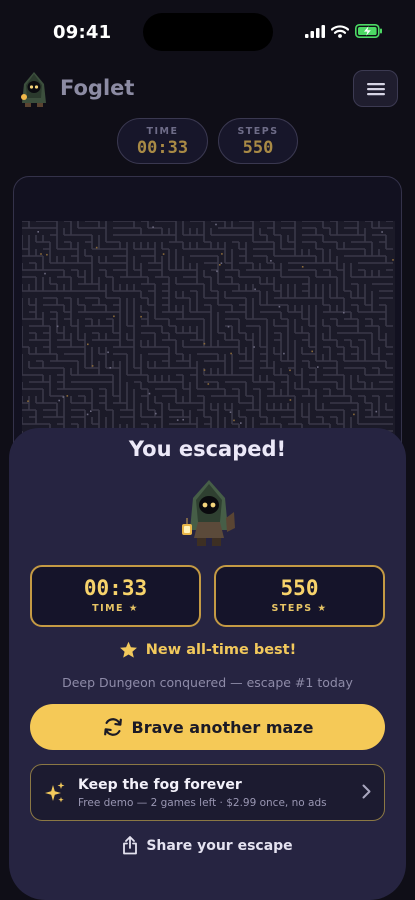 This screenshot has width=415, height=900. I want to click on hud-time-pill: TIME 00:33, so click(162, 141).